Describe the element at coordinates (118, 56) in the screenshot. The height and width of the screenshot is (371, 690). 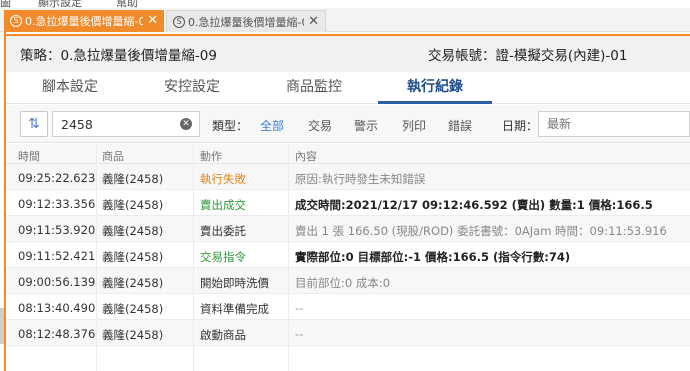
I see `strategy-name: 策略：0.急拉爆量後價增量縮-09` at that location.